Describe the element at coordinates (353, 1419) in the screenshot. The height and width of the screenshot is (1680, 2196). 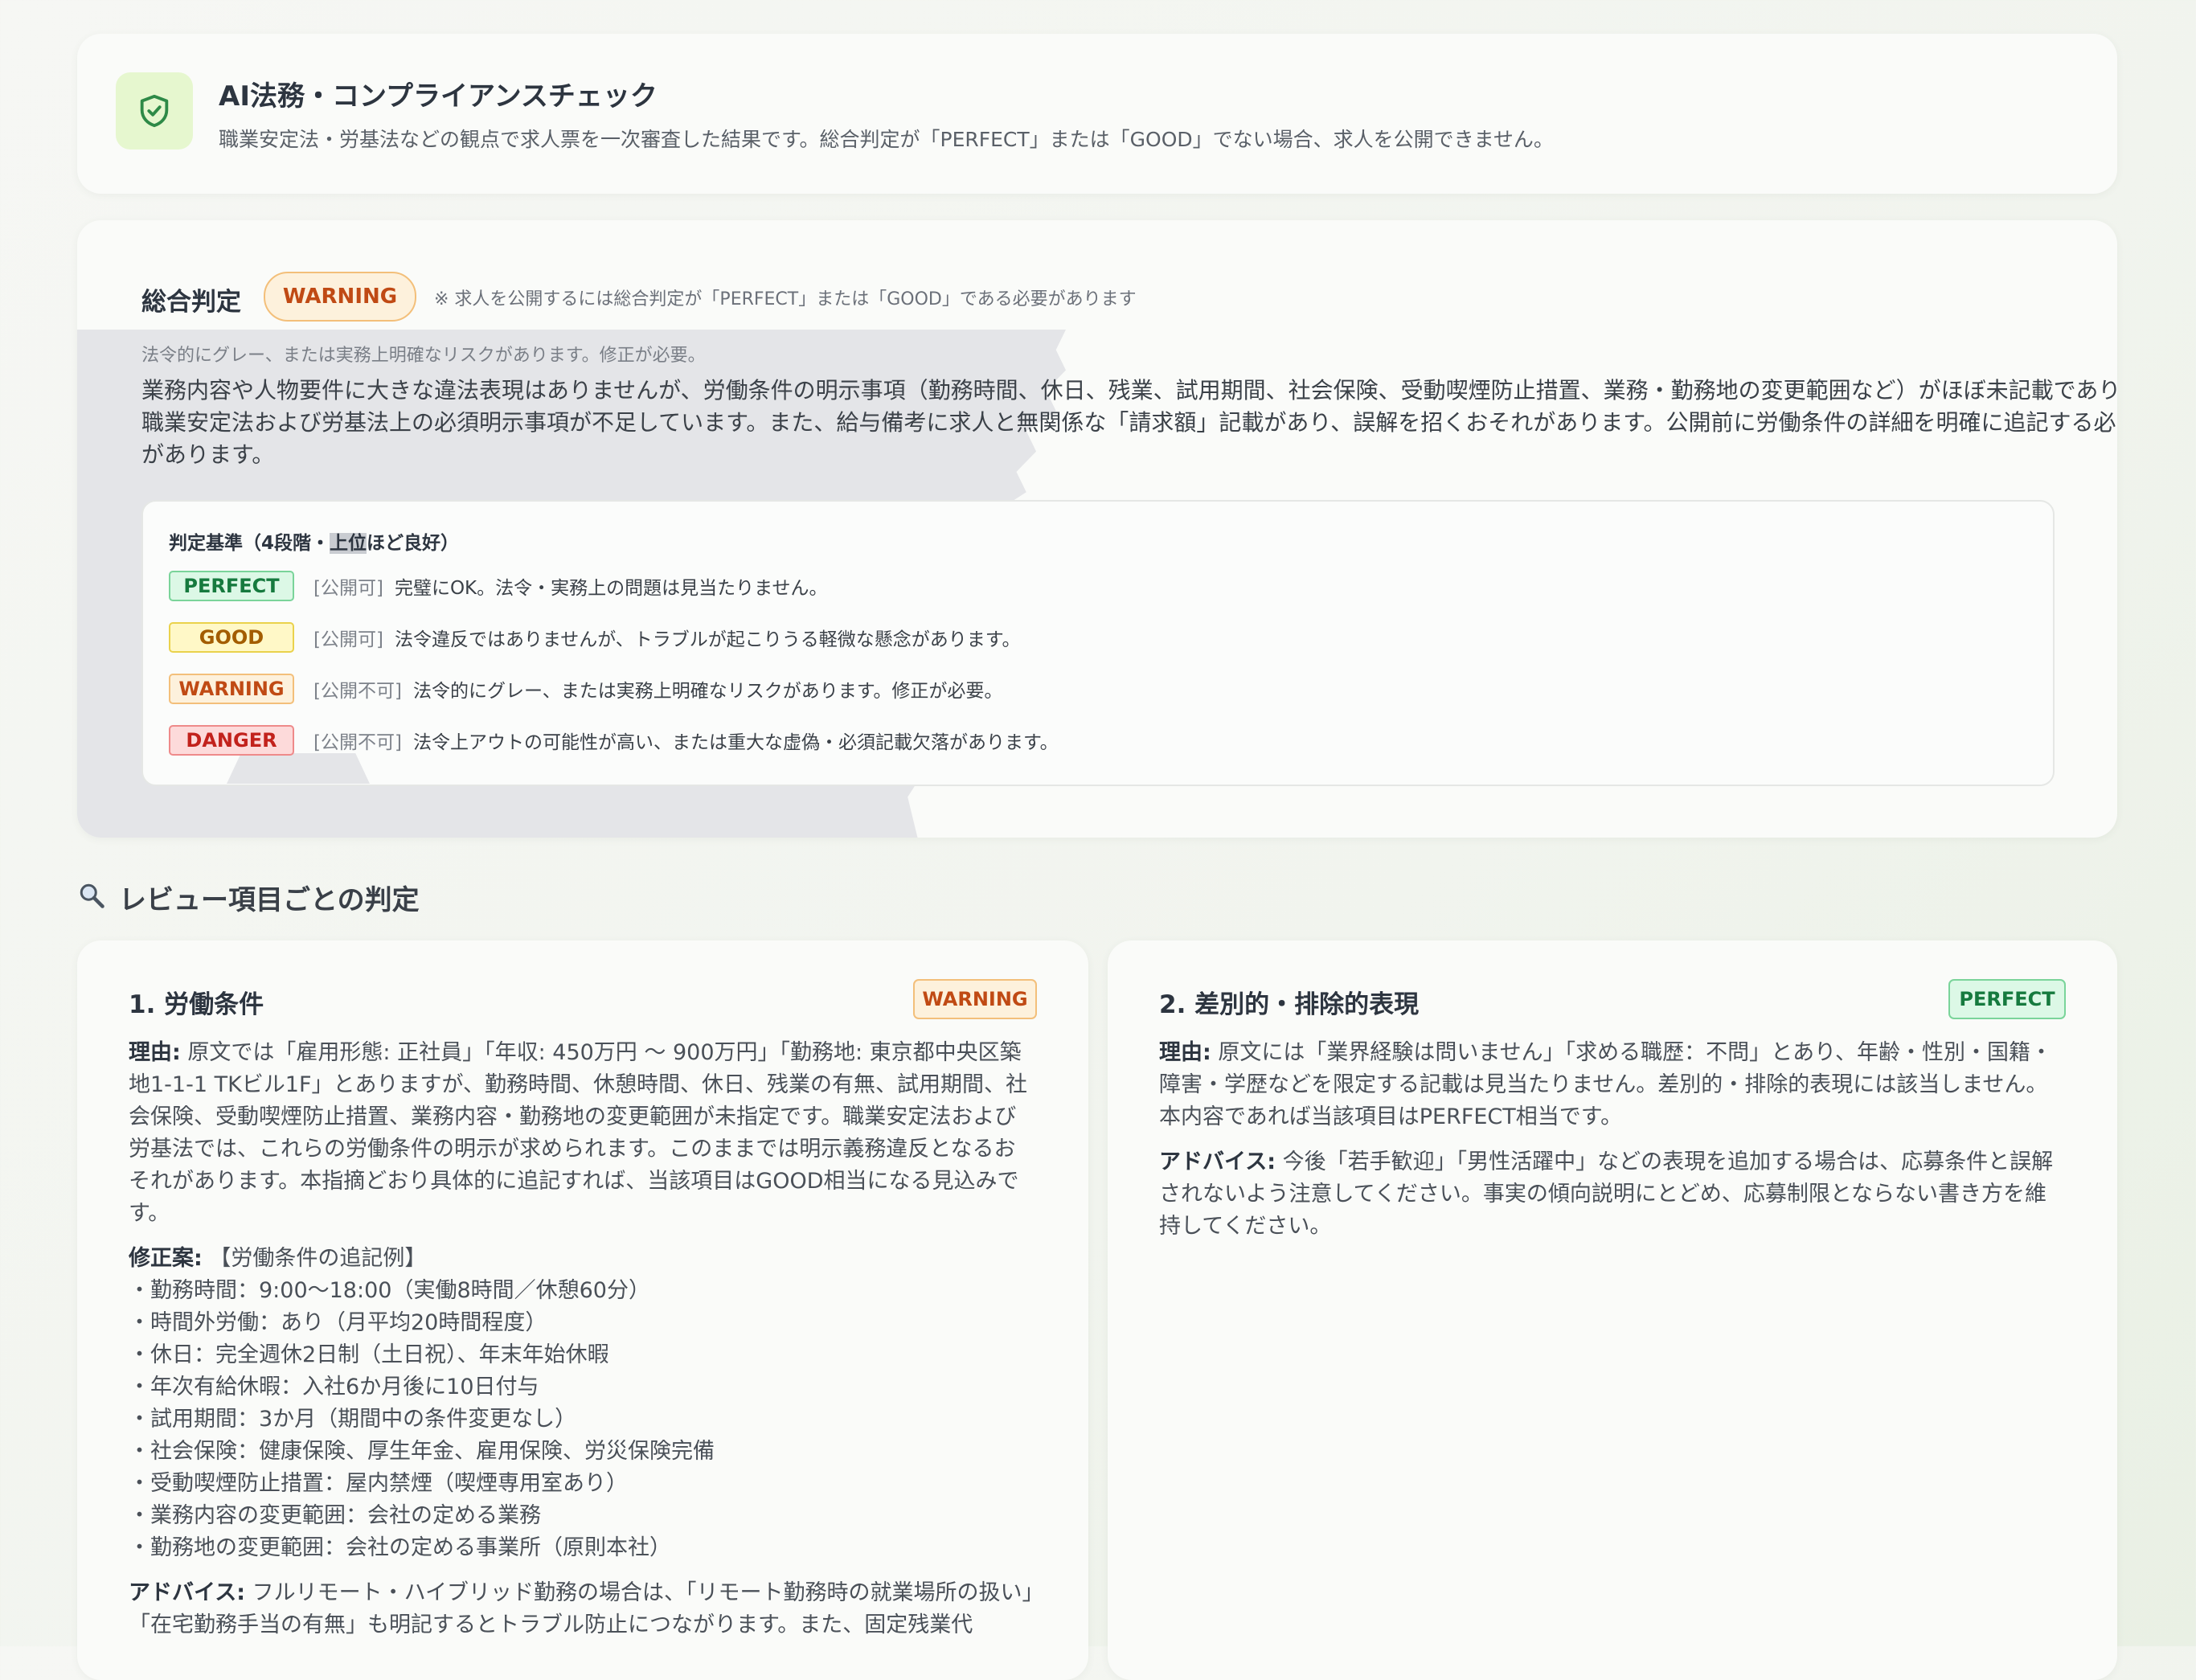
I see `list-item: ・試用期間：3か月（期間中の条件変更なし）` at that location.